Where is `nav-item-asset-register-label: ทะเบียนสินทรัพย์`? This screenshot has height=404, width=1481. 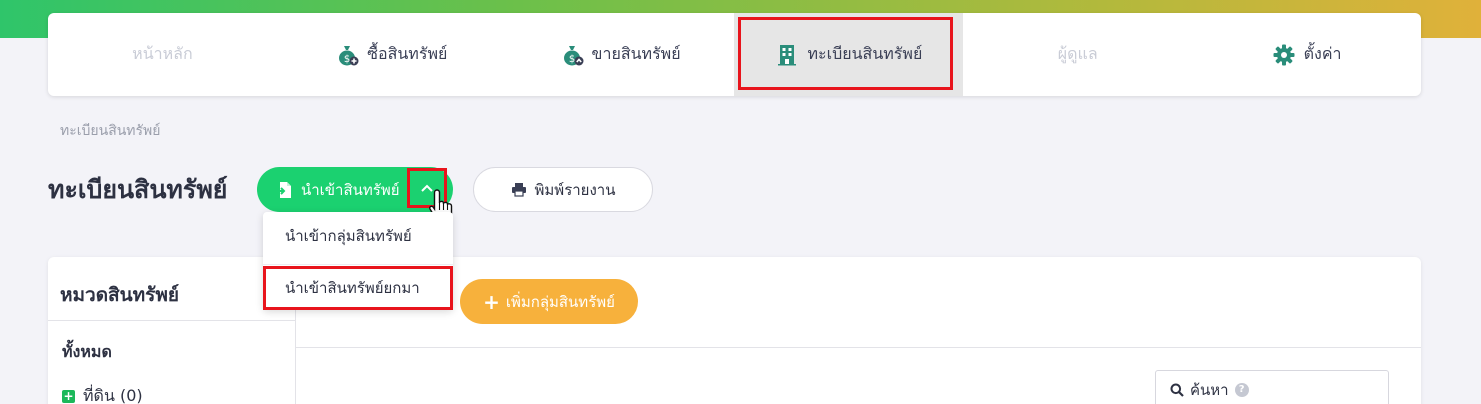
nav-item-asset-register-label: ทะเบียนสินทรัพย์ is located at coordinates (865, 53).